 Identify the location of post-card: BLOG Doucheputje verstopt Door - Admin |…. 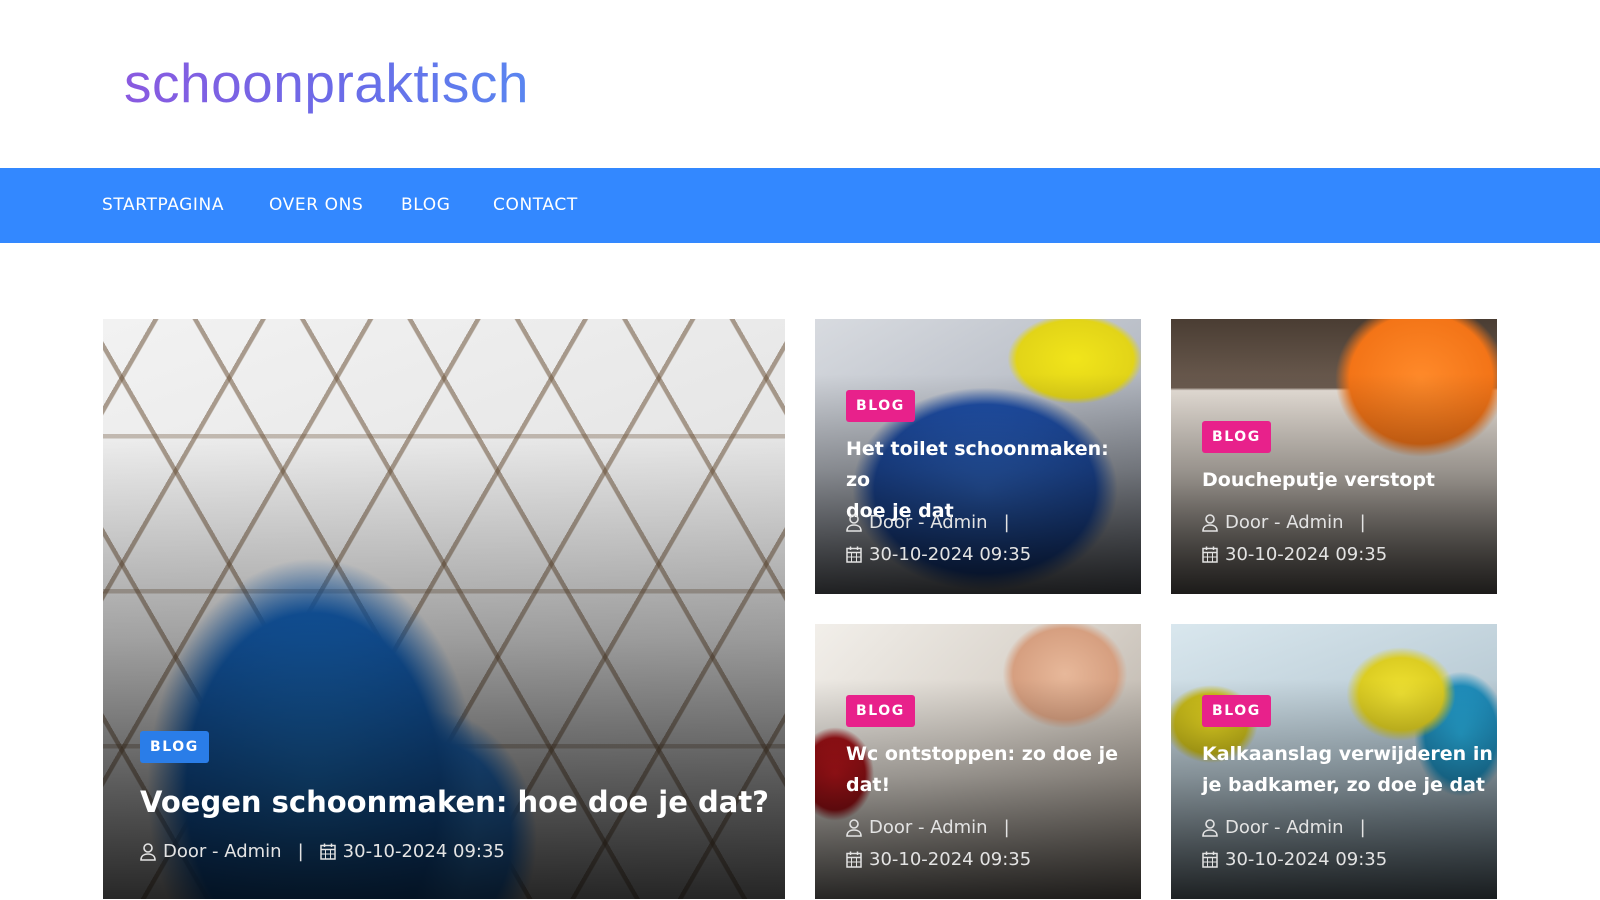
(1334, 456).